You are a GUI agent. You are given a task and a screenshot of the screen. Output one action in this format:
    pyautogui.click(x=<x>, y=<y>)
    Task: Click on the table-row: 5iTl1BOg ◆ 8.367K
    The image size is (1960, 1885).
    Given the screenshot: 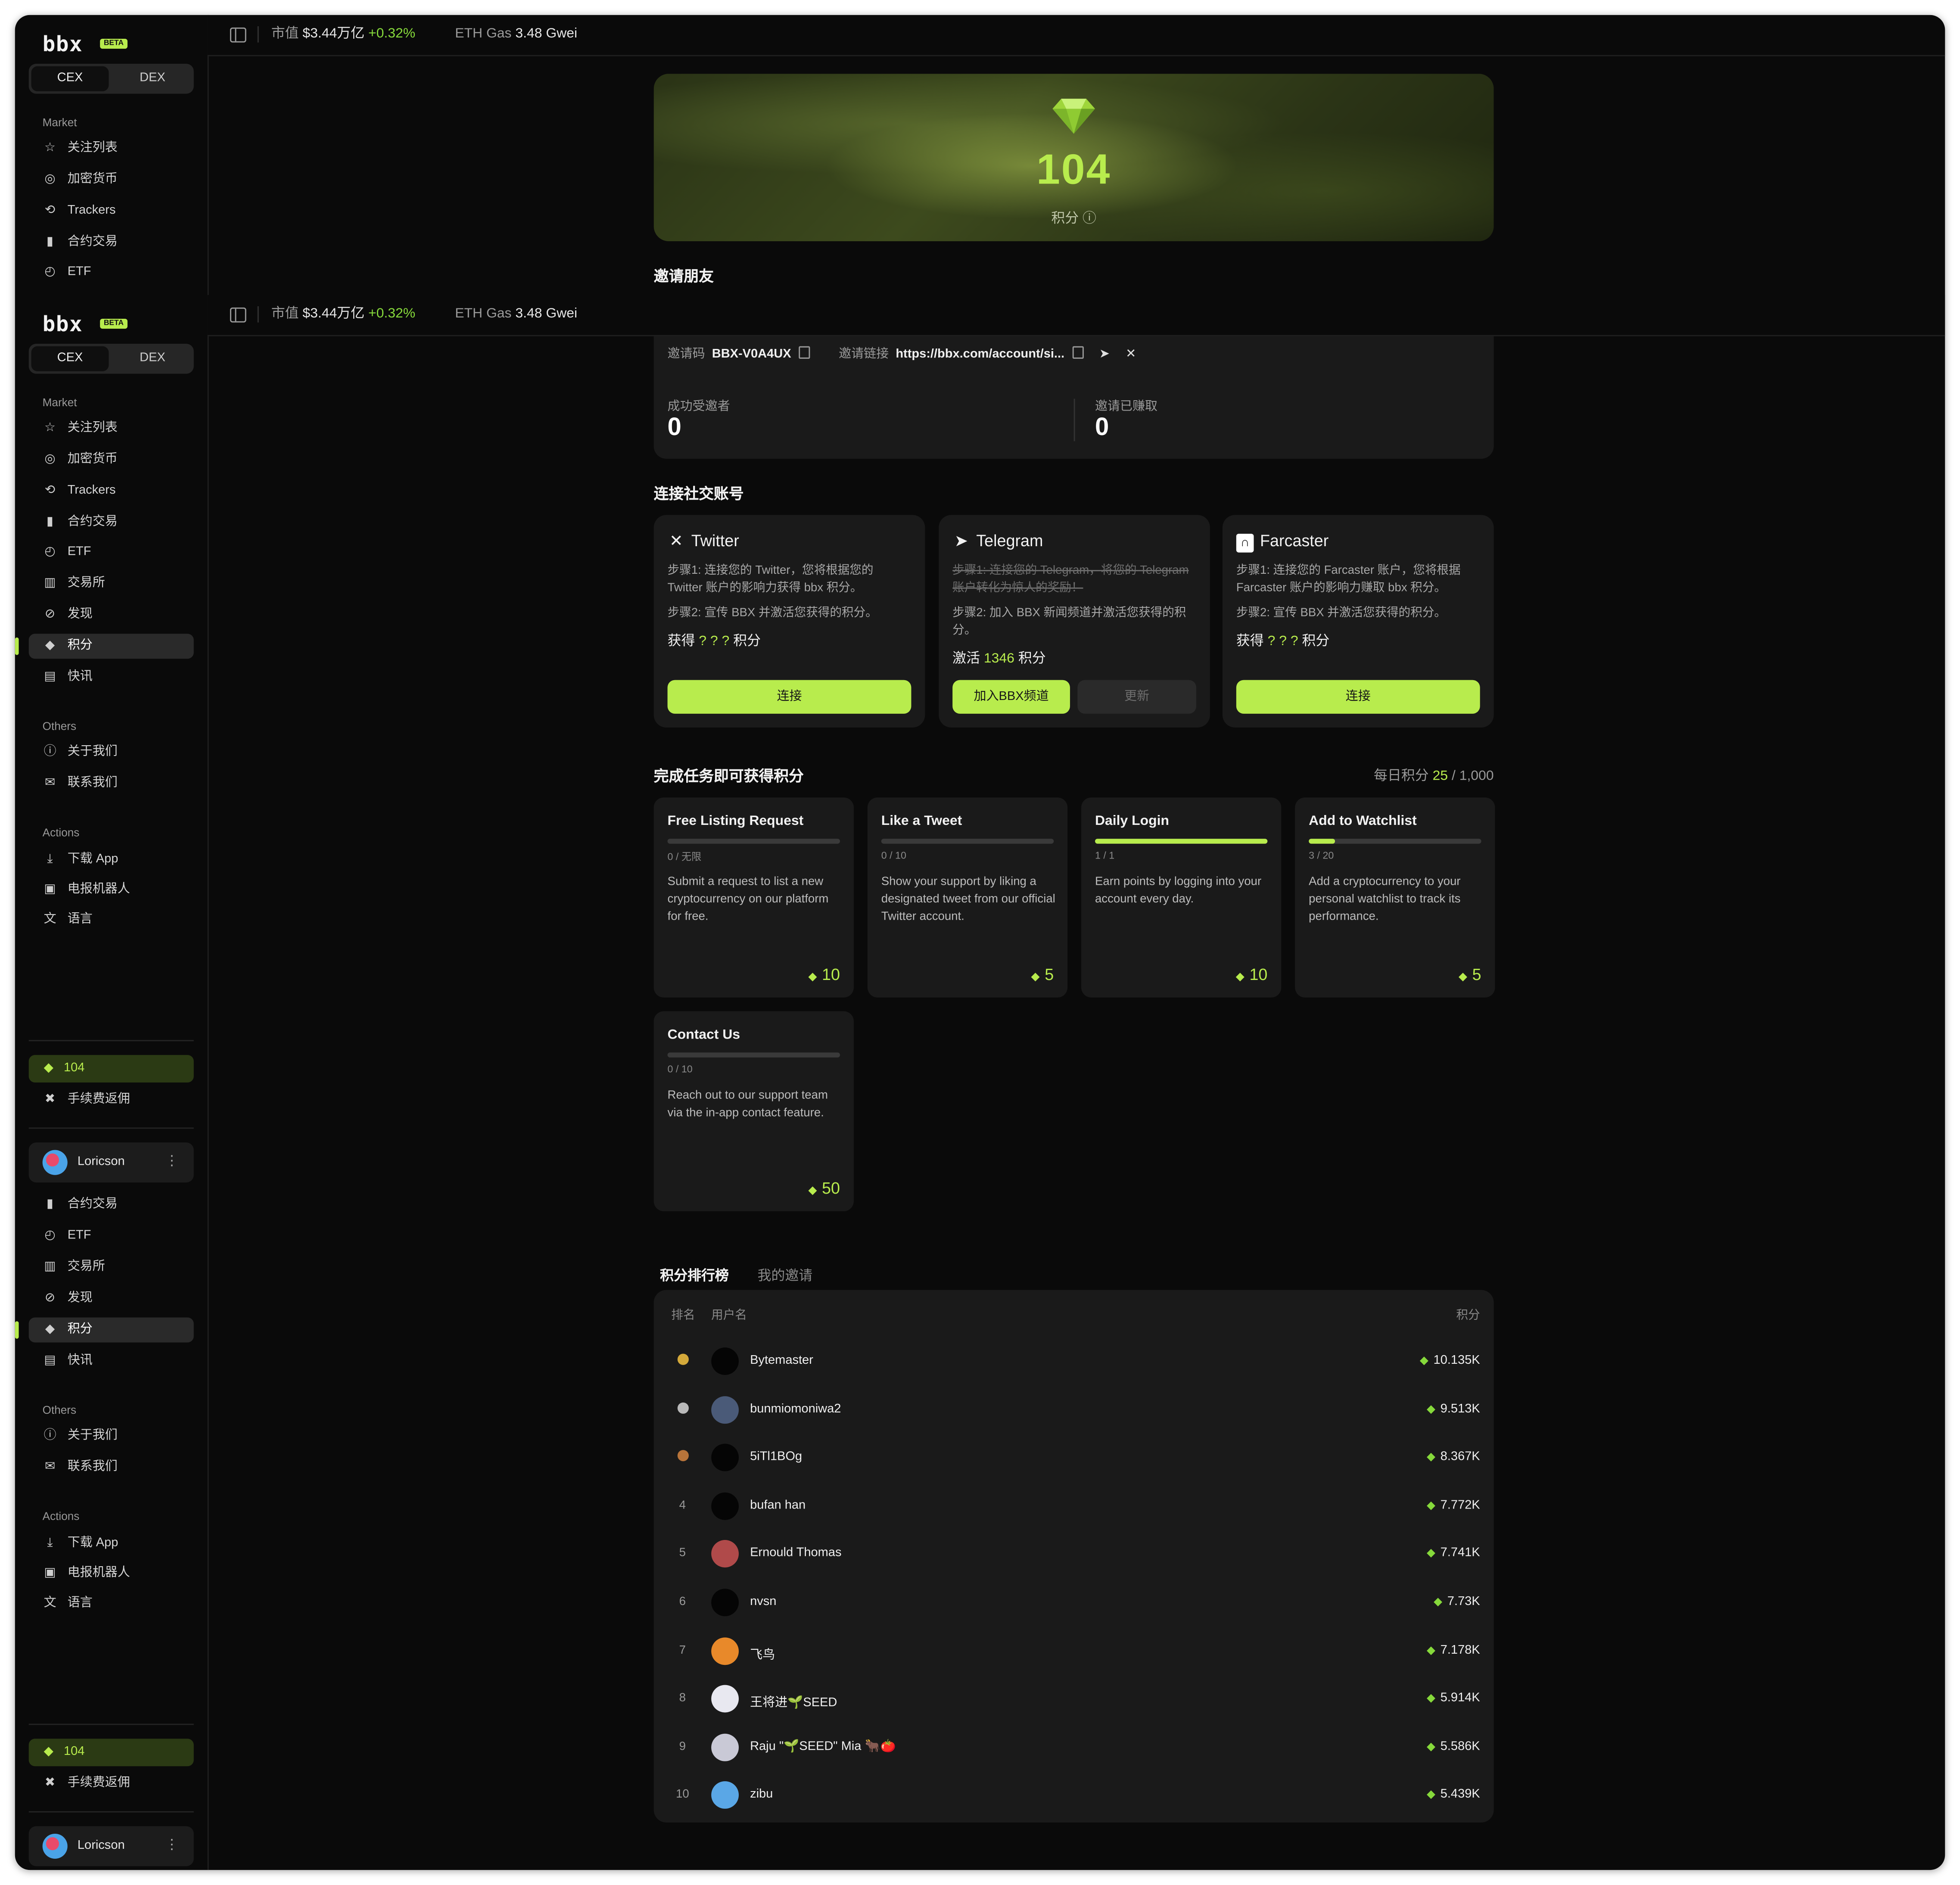 What is the action you would take?
    pyautogui.click(x=1074, y=1457)
    